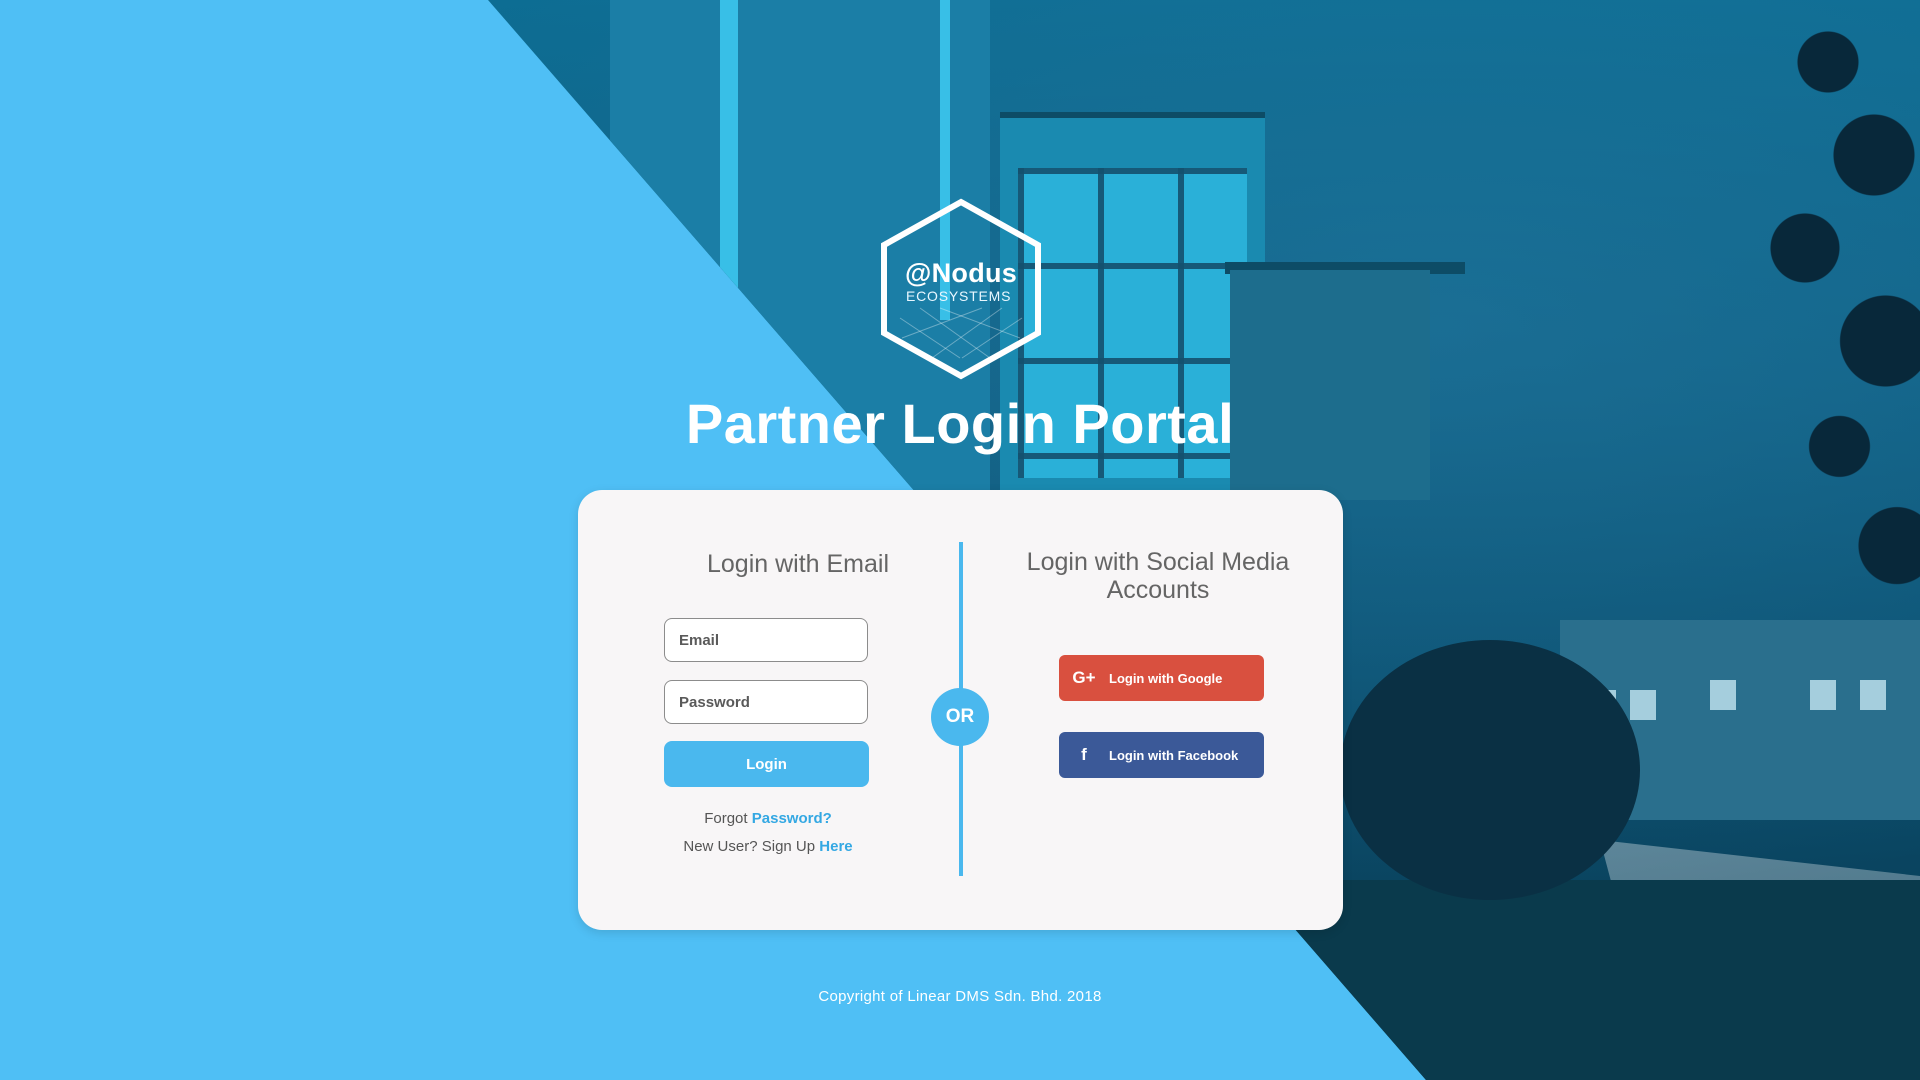 The width and height of the screenshot is (1920, 1080). I want to click on forgot-password-line: Forgot Password?, so click(768, 818).